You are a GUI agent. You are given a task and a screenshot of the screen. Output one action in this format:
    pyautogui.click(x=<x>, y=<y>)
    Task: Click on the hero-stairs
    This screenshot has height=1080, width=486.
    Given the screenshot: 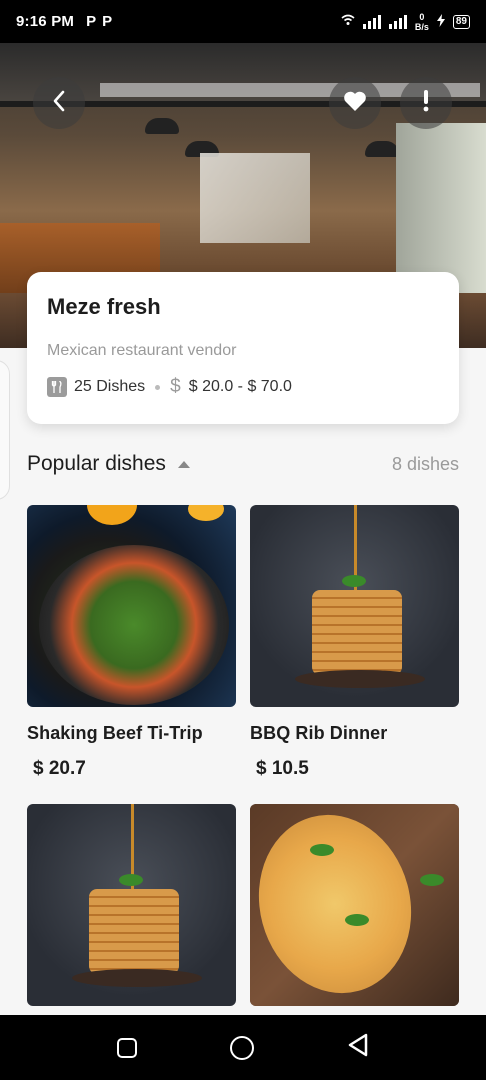 What is the action you would take?
    pyautogui.click(x=255, y=198)
    